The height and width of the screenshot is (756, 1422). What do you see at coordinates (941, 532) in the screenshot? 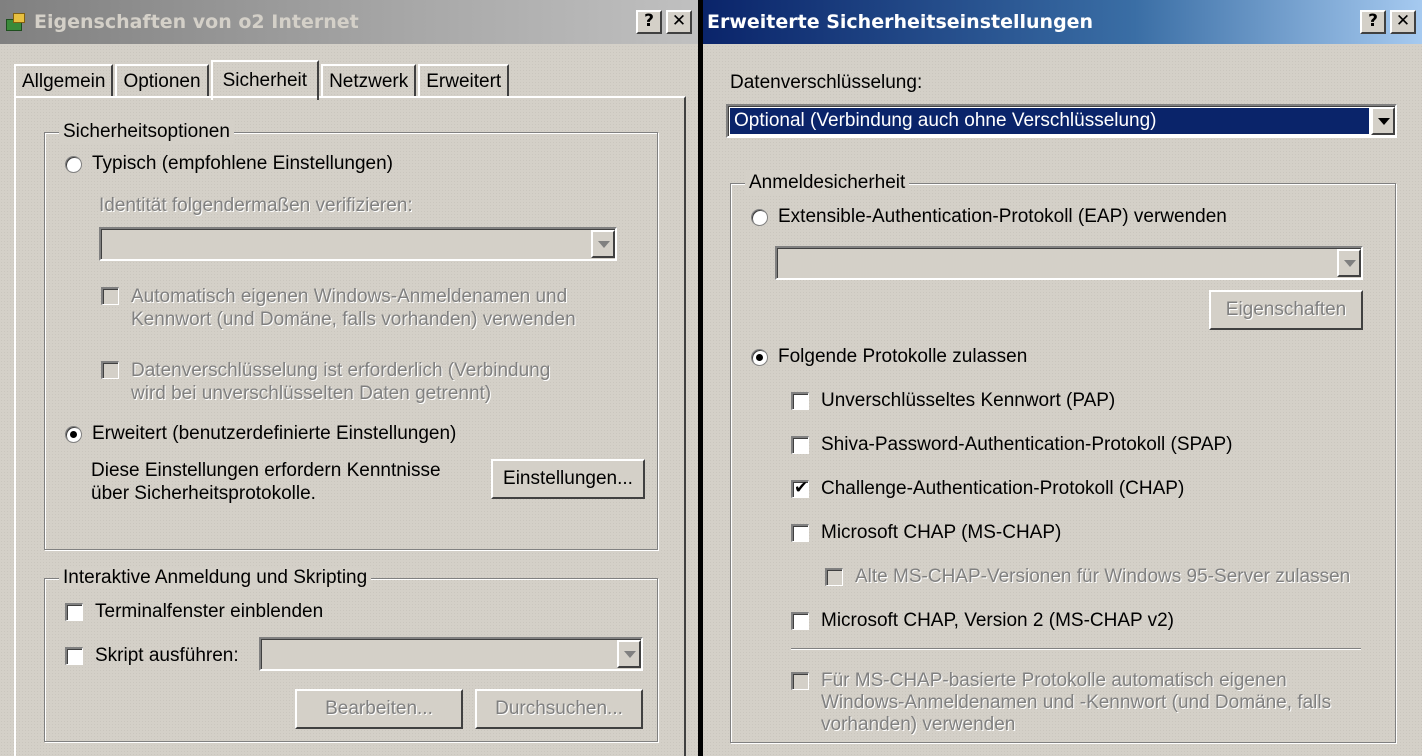
I see `mschap-label: Microsoft CHAP (MS-CHAP)` at bounding box center [941, 532].